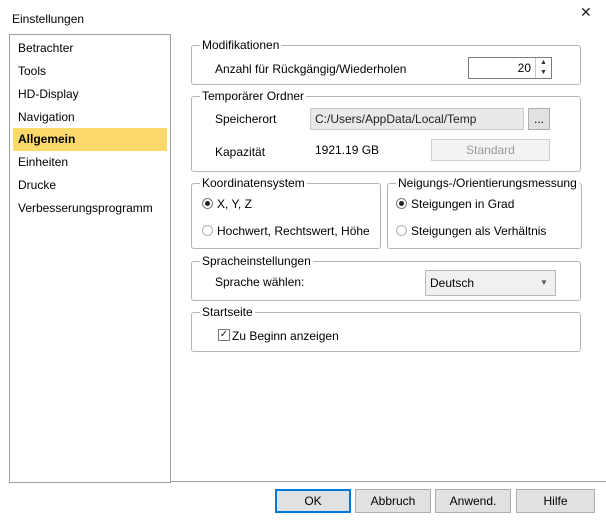 The width and height of the screenshot is (606, 526). Describe the element at coordinates (90, 139) in the screenshot. I see `nav-item-allgemein: Allgemein` at that location.